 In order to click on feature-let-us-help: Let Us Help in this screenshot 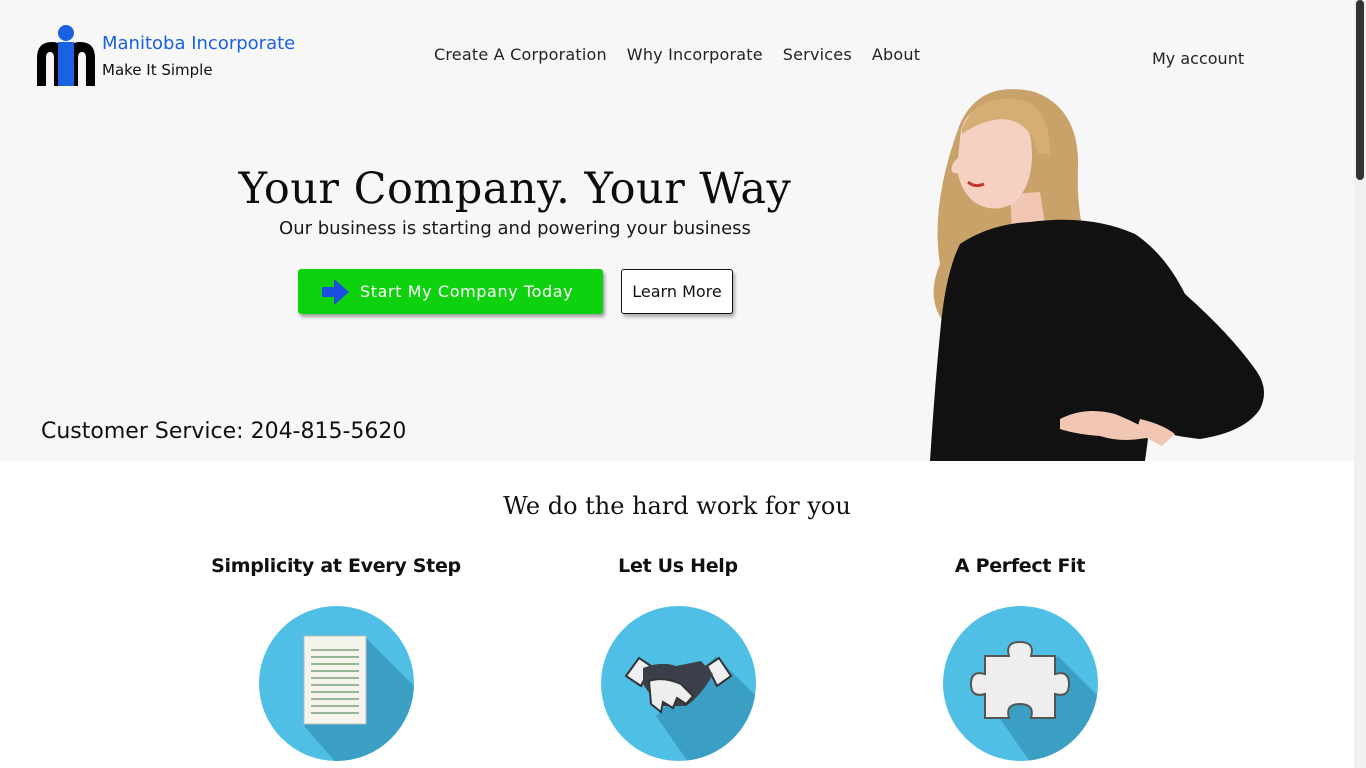, I will do `click(678, 658)`.